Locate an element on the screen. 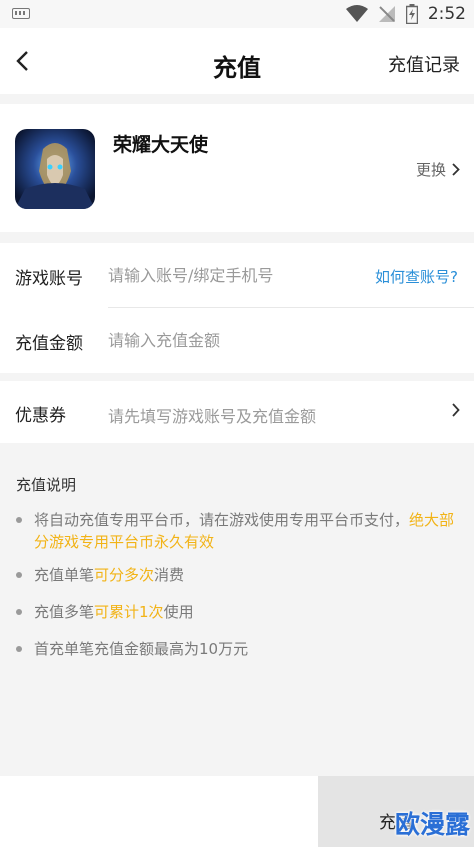 The image size is (474, 847). game-icon is located at coordinates (55, 169).